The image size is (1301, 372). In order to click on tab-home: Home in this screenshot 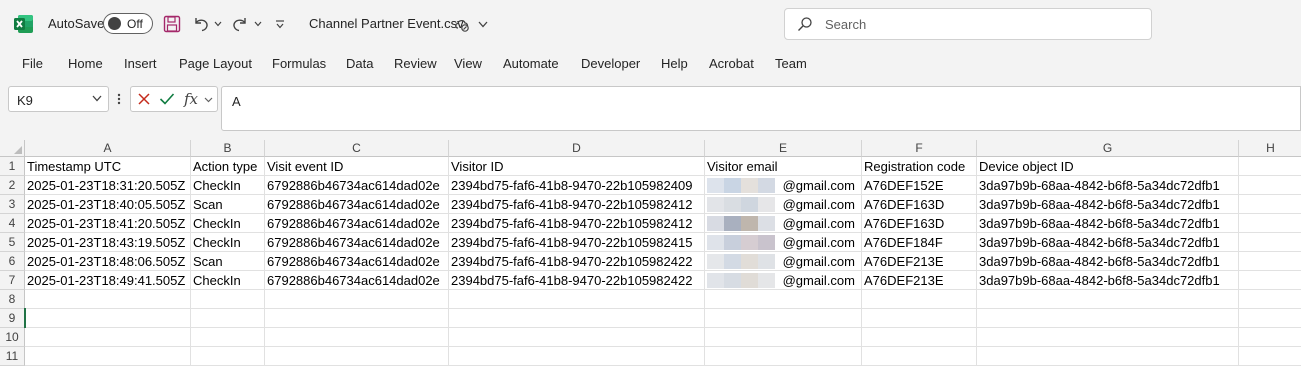, I will do `click(85, 63)`.